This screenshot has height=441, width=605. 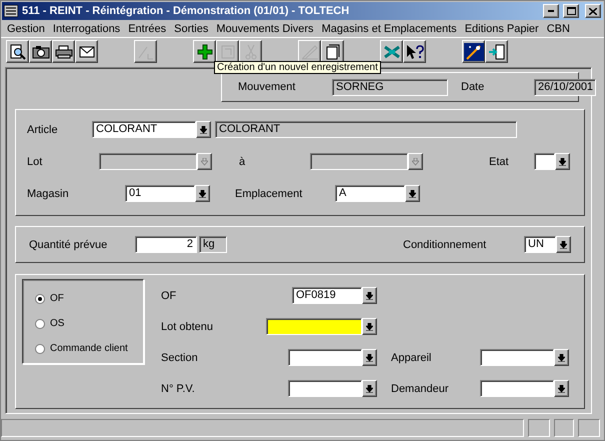 I want to click on field-label: Date, so click(x=473, y=87).